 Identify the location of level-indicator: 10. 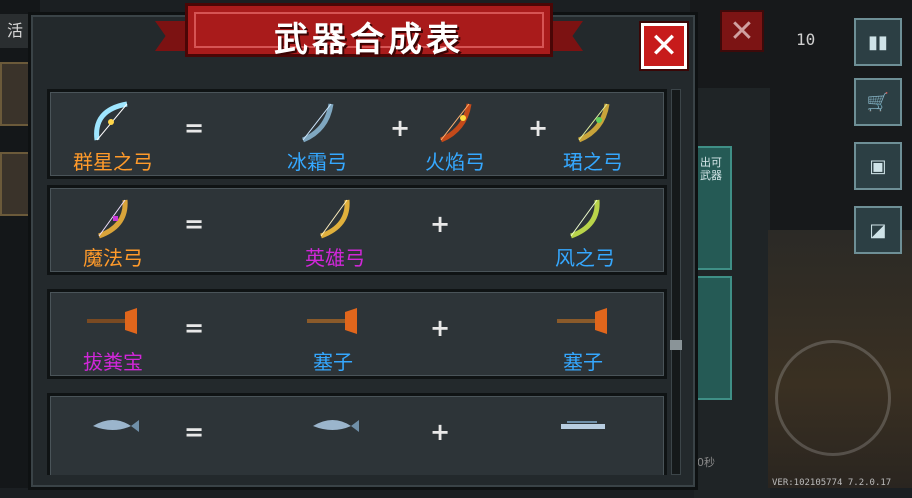
(806, 39).